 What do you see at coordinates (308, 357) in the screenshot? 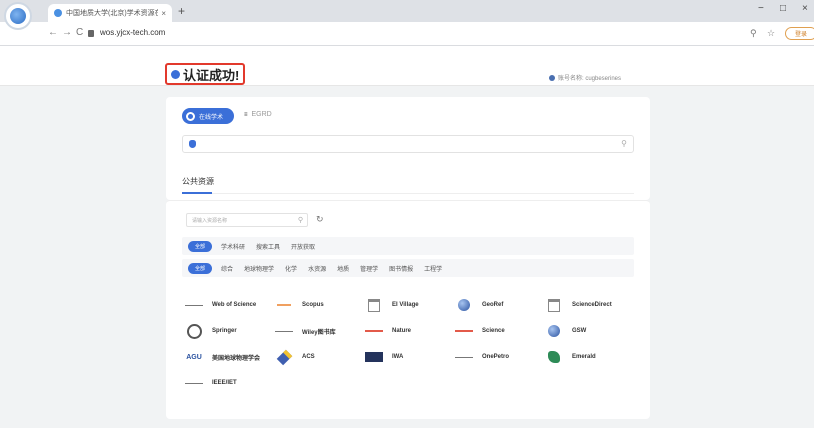
I see `database-name: ACS` at bounding box center [308, 357].